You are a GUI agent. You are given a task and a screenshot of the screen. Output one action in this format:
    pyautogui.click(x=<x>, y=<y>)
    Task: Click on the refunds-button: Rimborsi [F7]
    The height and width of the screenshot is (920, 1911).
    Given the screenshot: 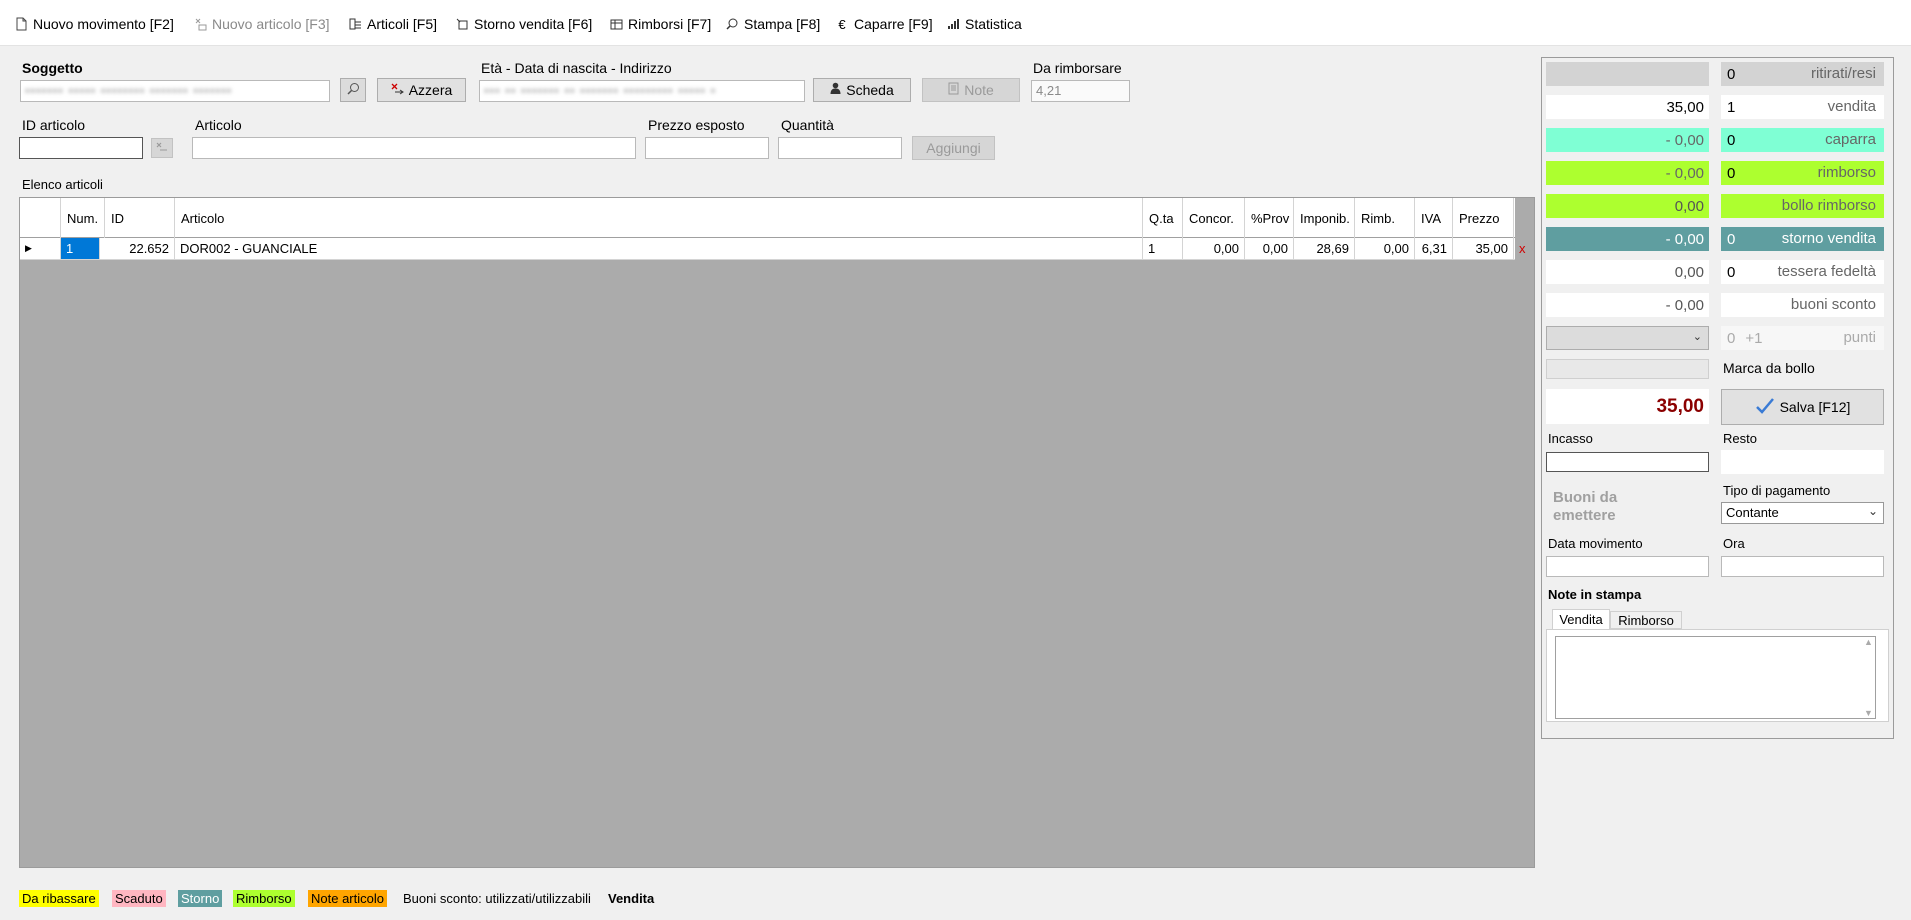 What is the action you would take?
    pyautogui.click(x=660, y=24)
    